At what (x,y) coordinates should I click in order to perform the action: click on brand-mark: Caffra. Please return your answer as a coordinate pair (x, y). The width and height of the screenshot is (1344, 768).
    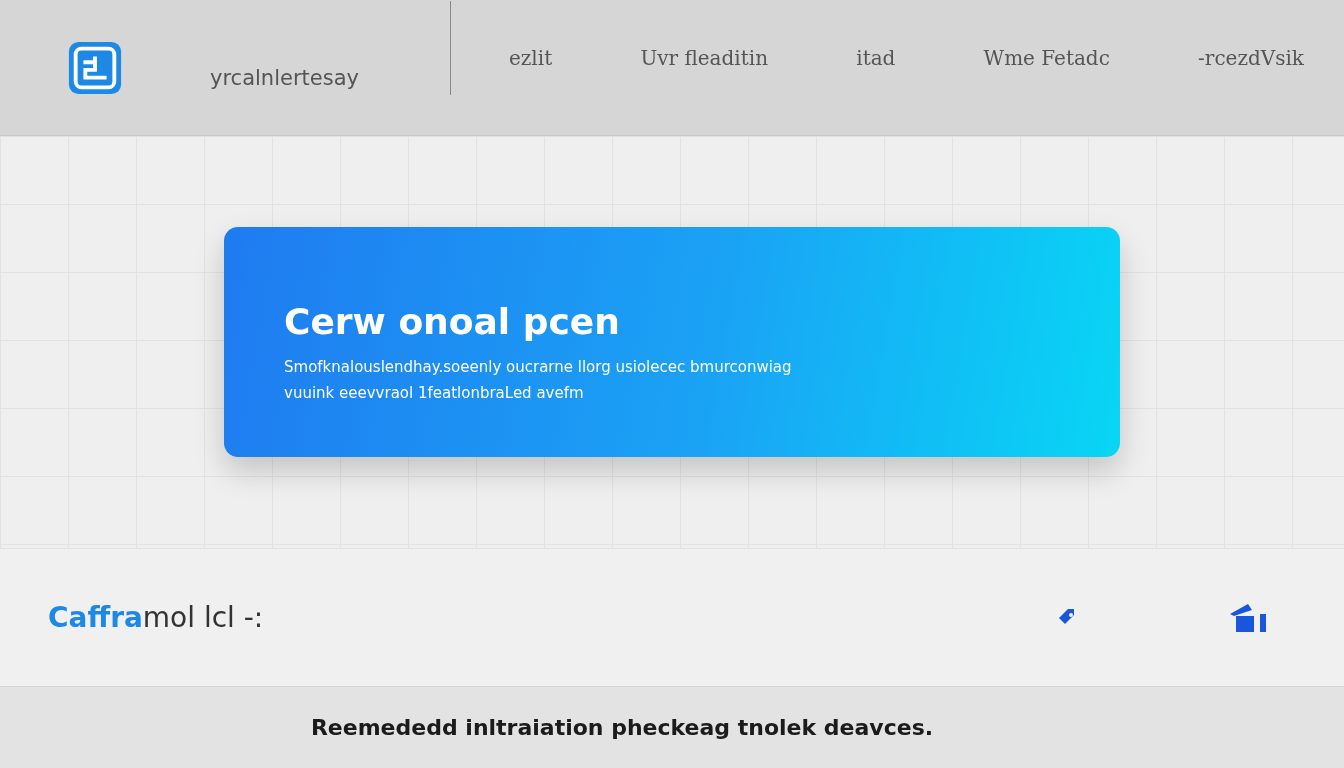
    Looking at the image, I should click on (95, 617).